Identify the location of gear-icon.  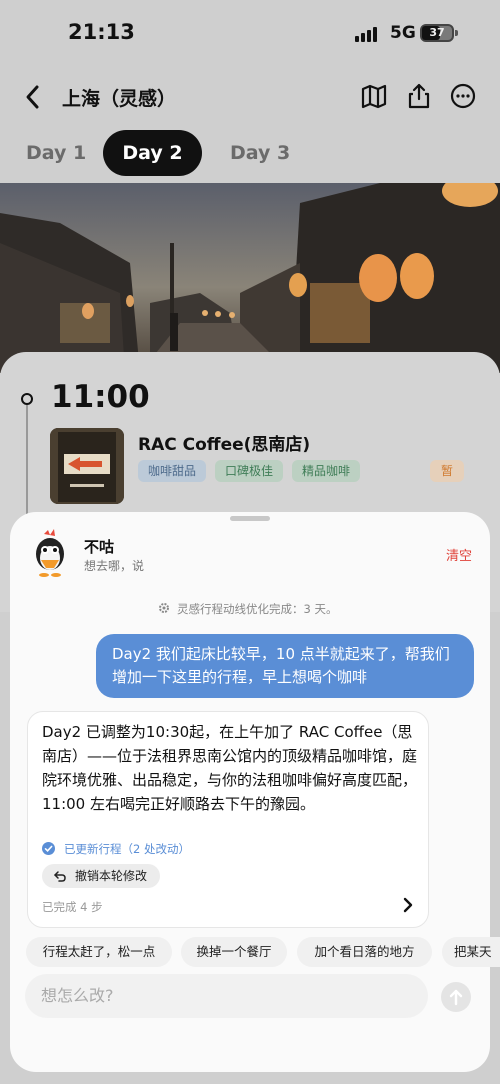
(164, 608).